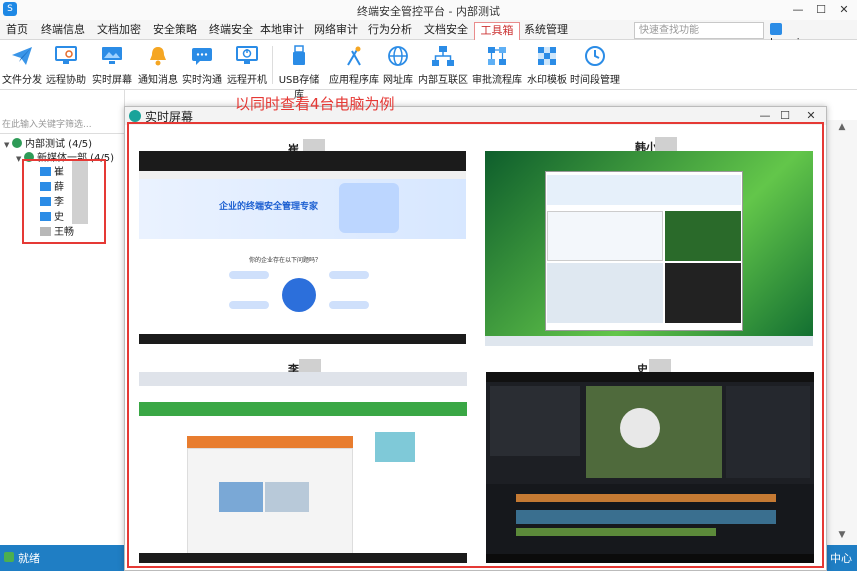 Image resolution: width=857 pixels, height=571 pixels. I want to click on annotation-text: 以同时查看4台电脑为例, so click(315, 104).